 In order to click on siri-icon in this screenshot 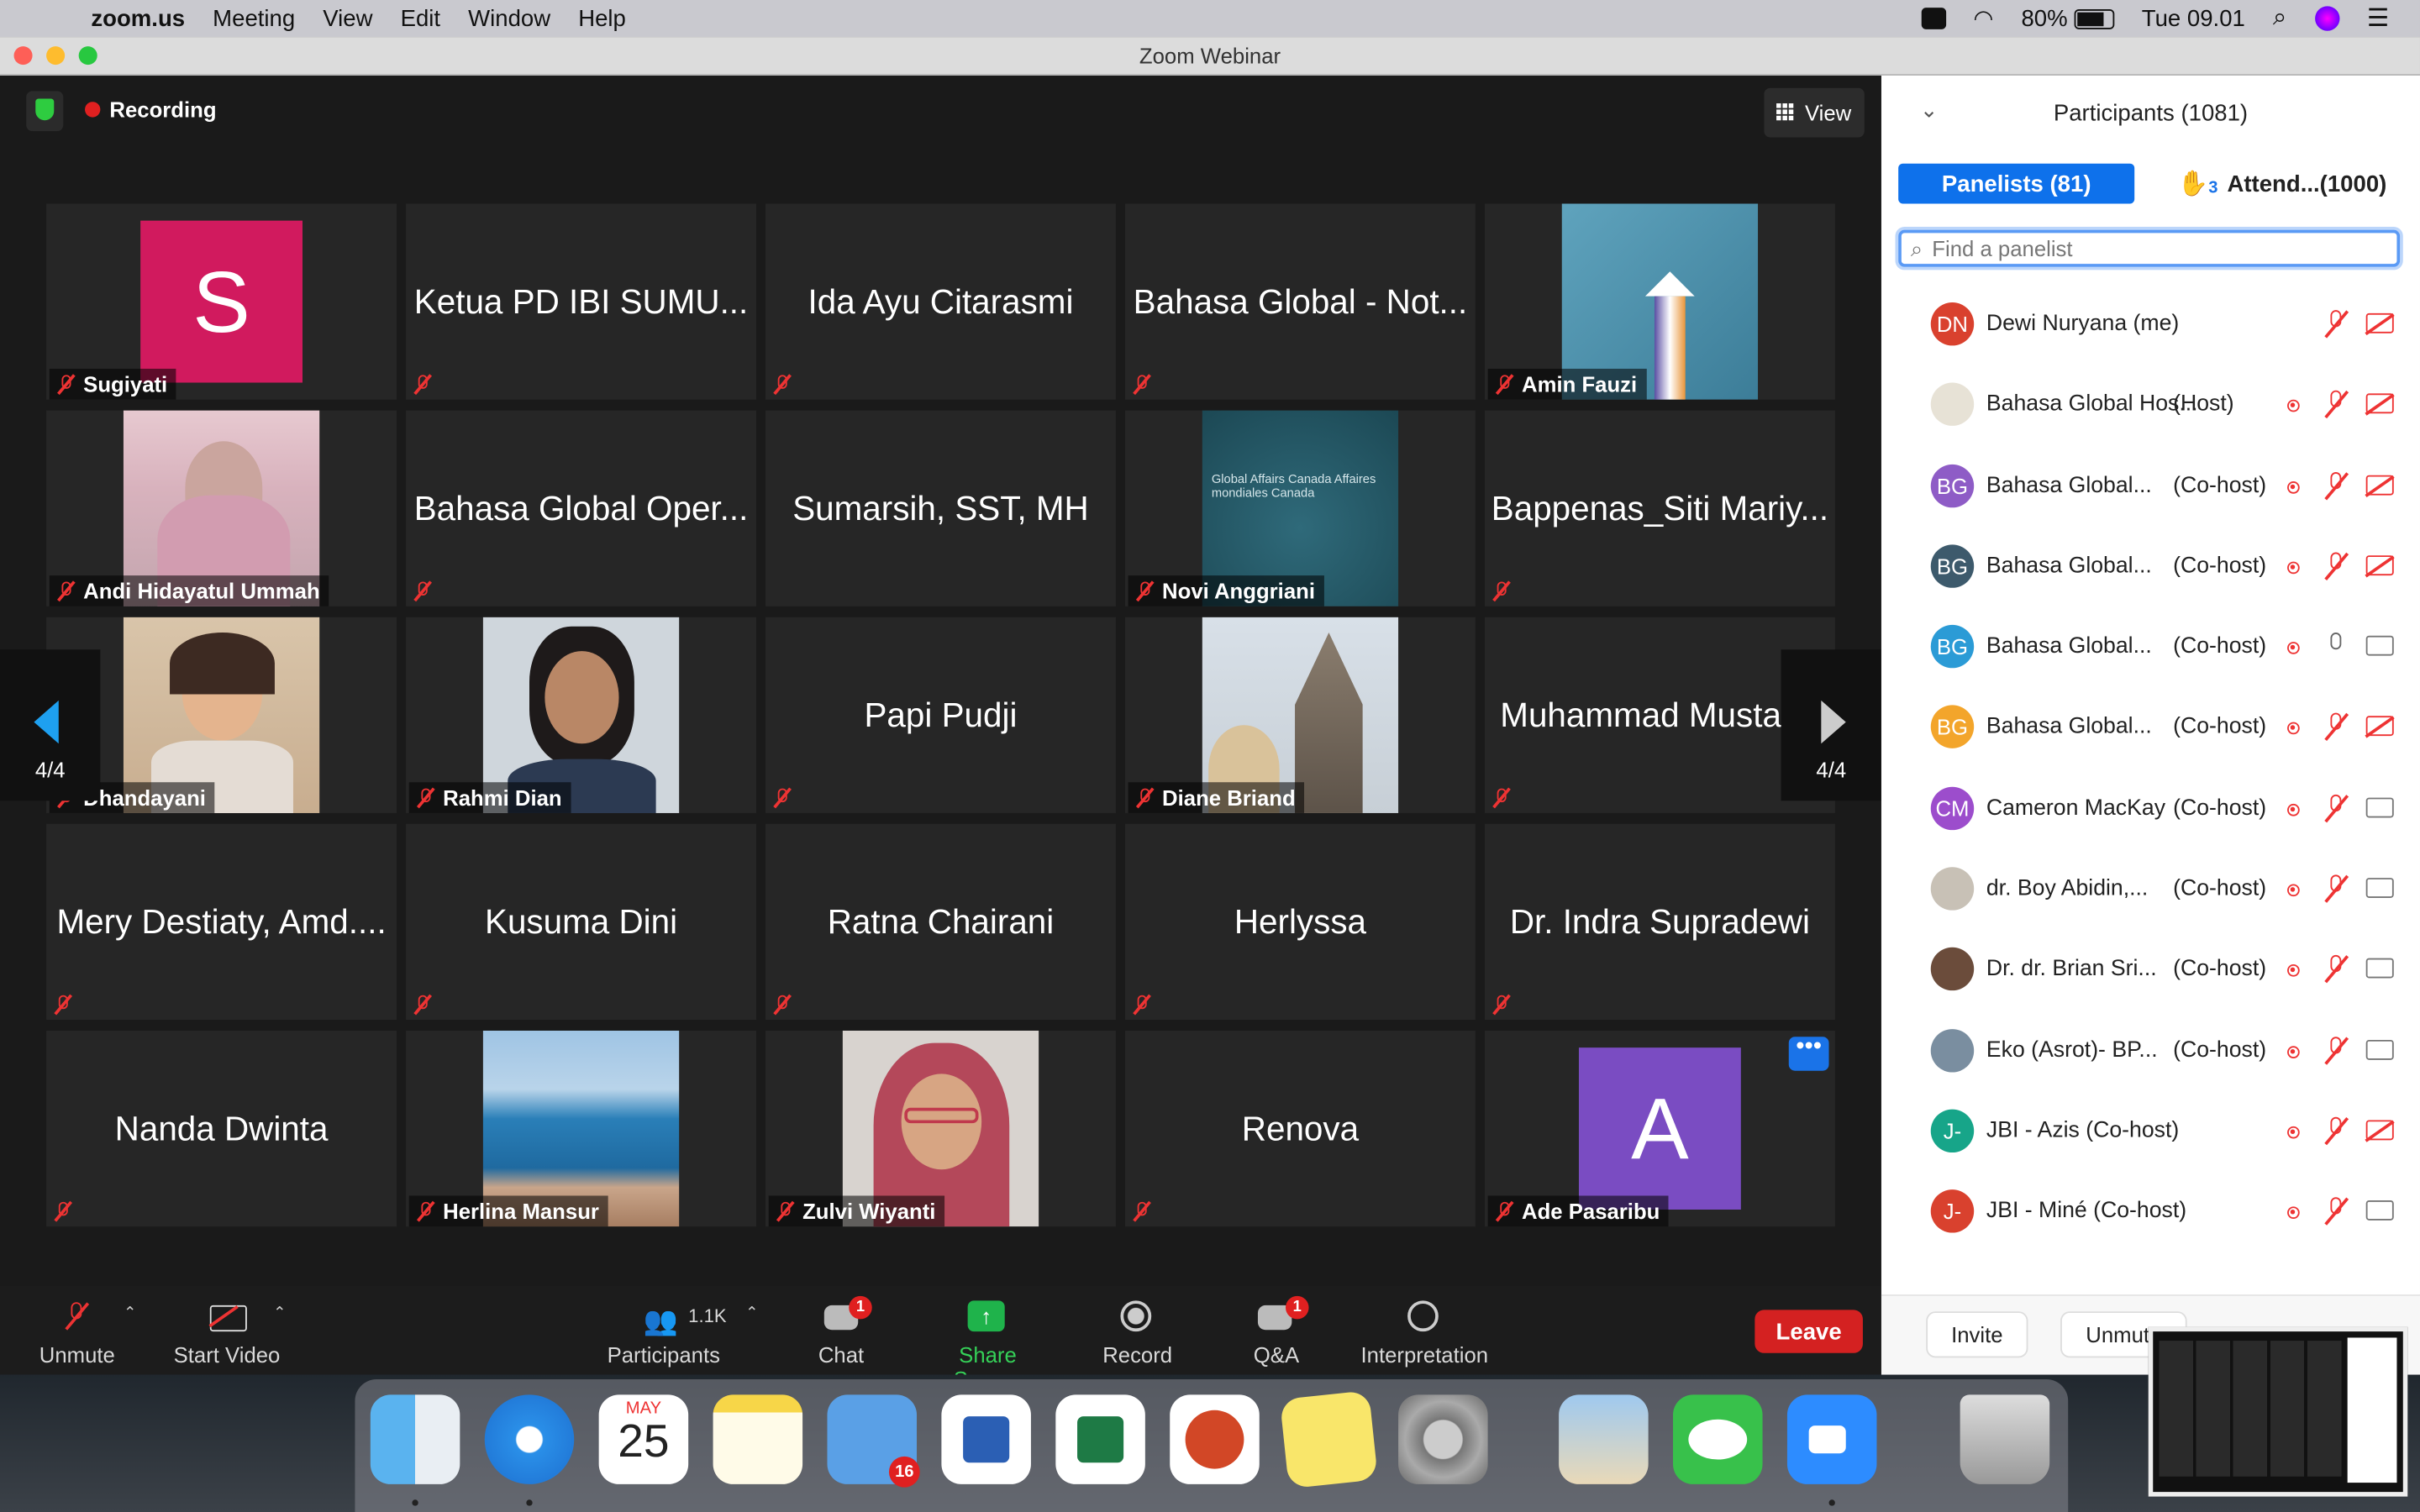, I will do `click(2327, 18)`.